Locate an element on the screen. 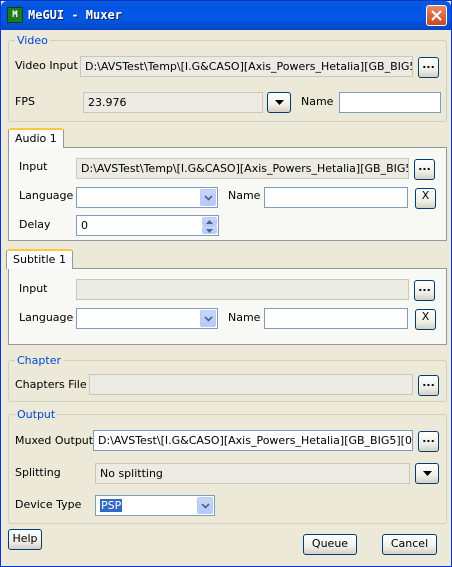  delay-down-button is located at coordinates (209, 229).